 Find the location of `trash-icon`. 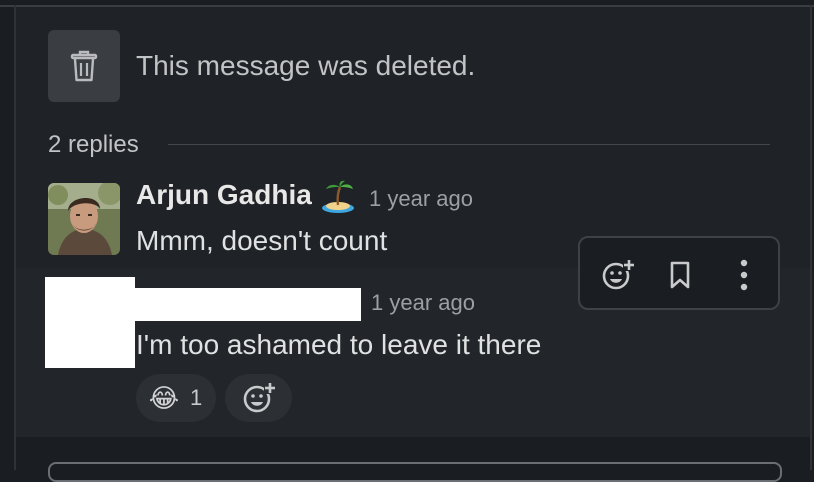

trash-icon is located at coordinates (84, 66).